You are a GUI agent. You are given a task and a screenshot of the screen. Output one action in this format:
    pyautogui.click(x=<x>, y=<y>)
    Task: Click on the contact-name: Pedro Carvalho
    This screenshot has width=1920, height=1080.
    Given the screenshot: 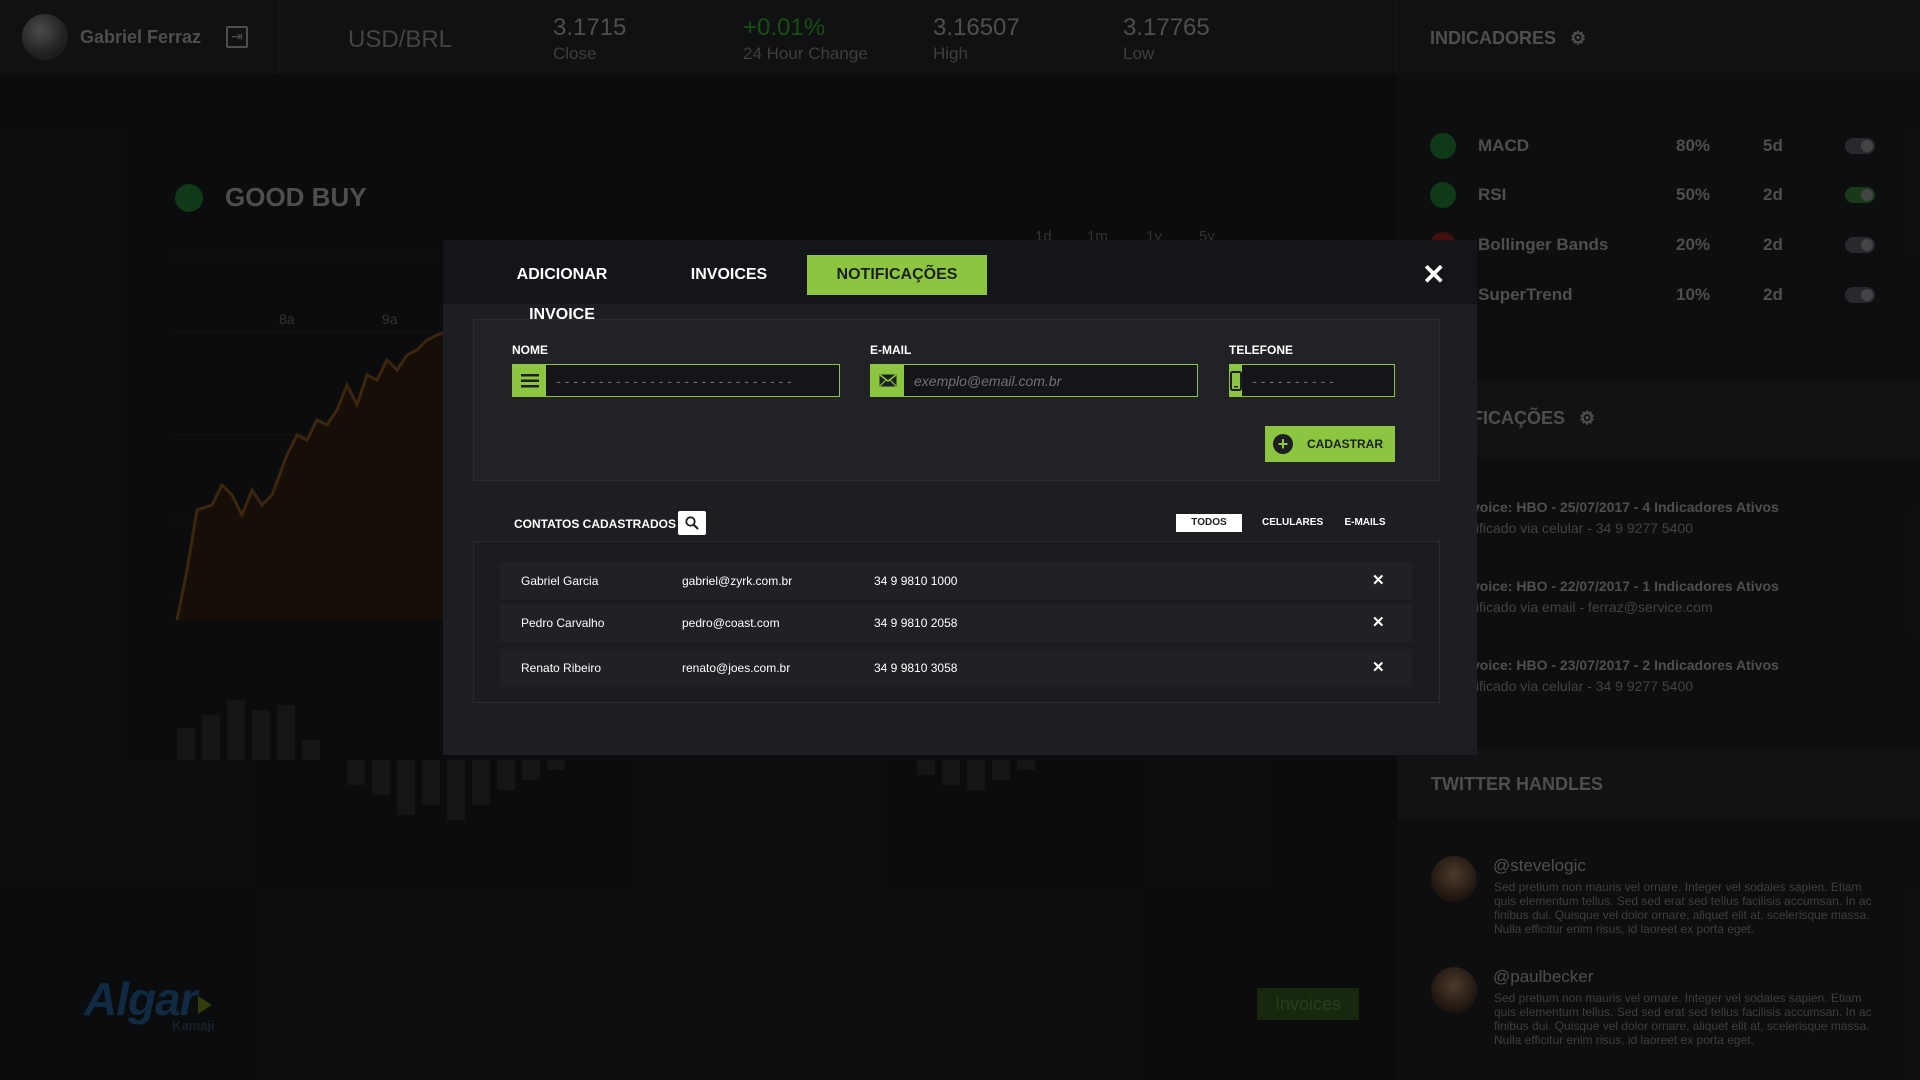 What is the action you would take?
    pyautogui.click(x=563, y=623)
    